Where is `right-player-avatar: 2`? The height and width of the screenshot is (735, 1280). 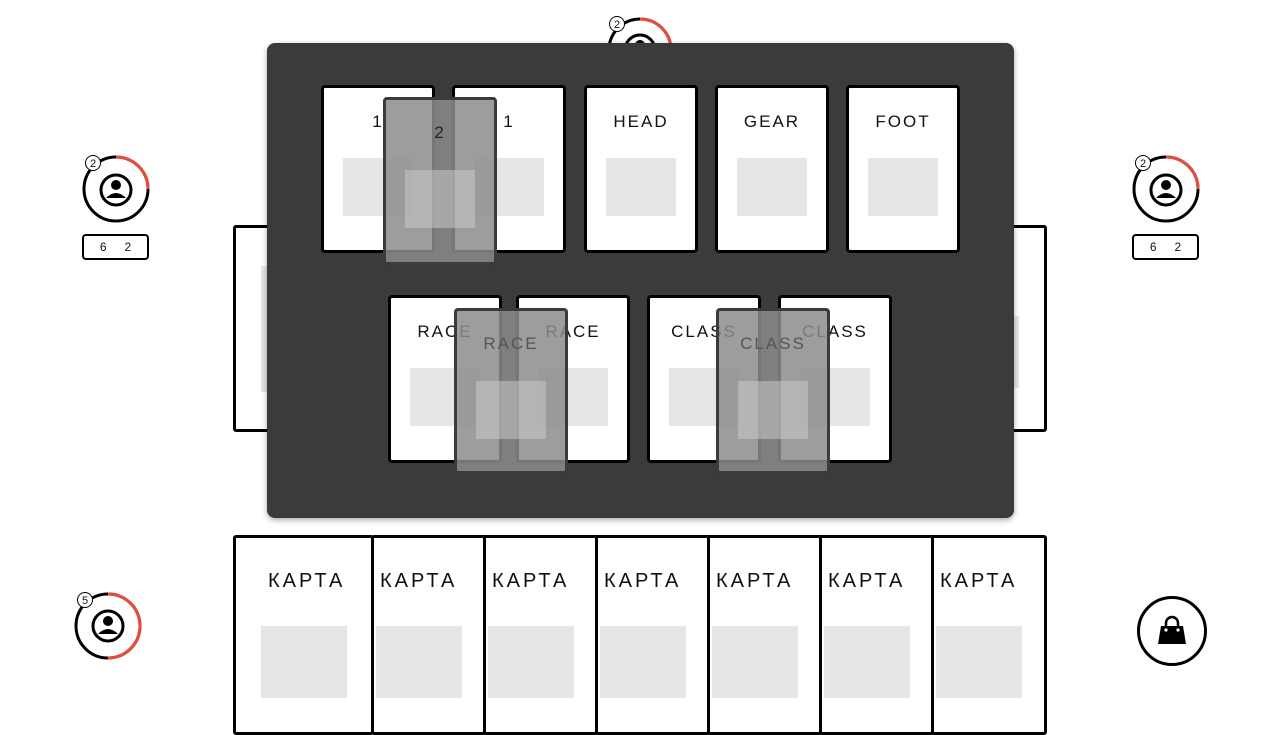 right-player-avatar: 2 is located at coordinates (1166, 189).